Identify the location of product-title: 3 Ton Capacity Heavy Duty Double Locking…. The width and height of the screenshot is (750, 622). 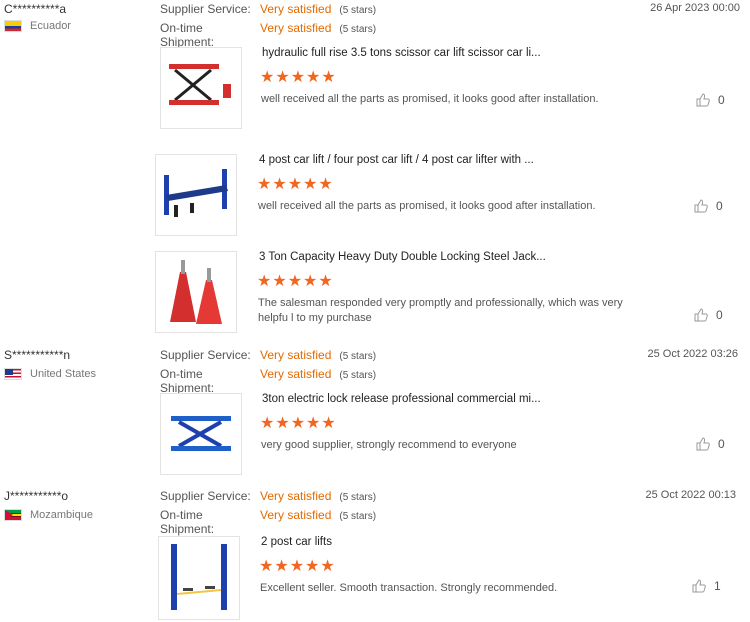
(402, 257).